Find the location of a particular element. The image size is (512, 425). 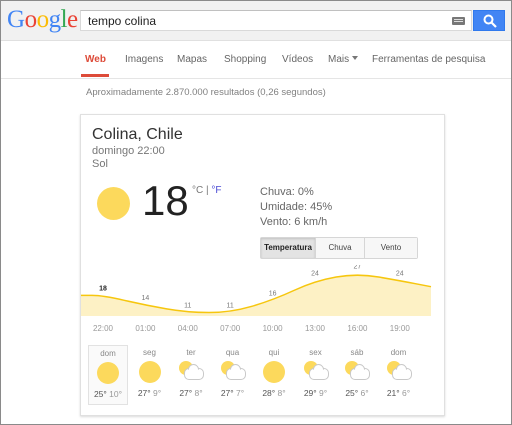

forecast-temps: 21° 6° is located at coordinates (399, 393).